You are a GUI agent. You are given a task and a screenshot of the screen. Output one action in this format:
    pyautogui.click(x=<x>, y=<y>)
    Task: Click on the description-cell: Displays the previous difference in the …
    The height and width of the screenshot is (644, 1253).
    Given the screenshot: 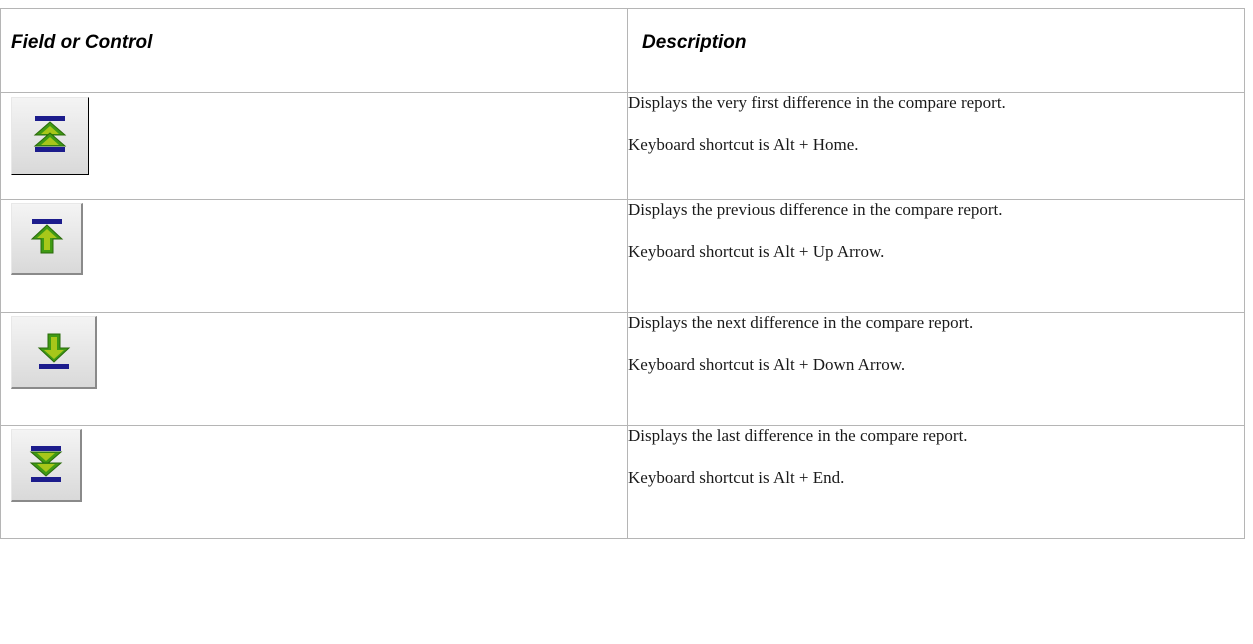 What is the action you would take?
    pyautogui.click(x=936, y=256)
    